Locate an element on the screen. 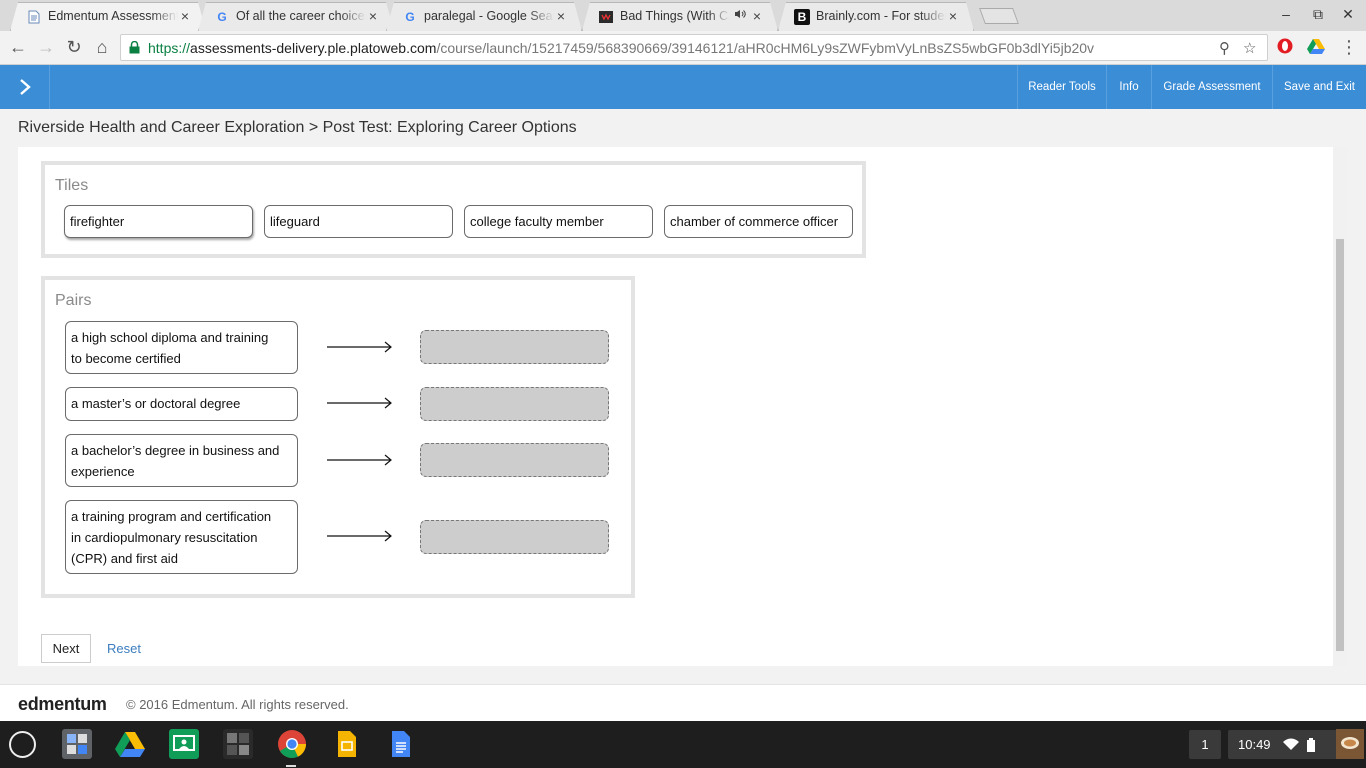 This screenshot has height=768, width=1366. new-tab-button is located at coordinates (999, 16).